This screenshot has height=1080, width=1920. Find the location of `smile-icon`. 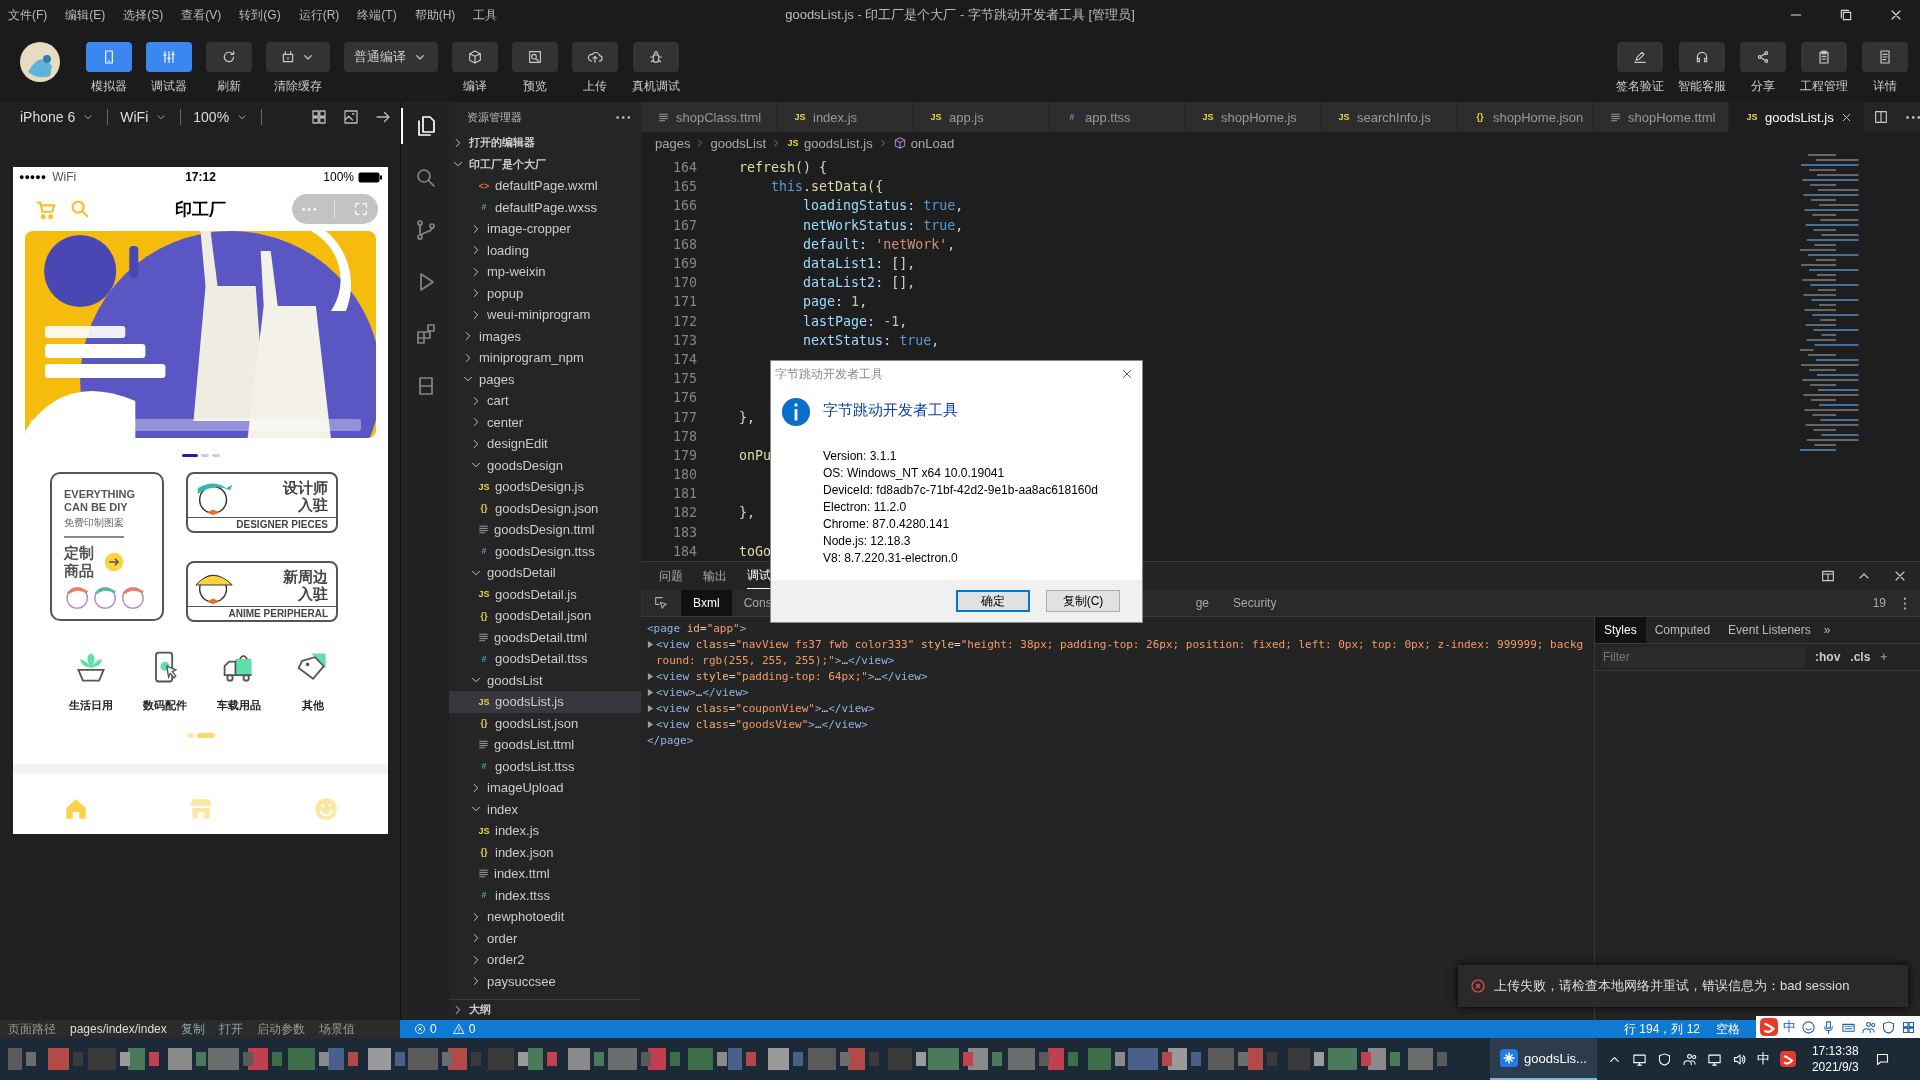

smile-icon is located at coordinates (1808, 1027).